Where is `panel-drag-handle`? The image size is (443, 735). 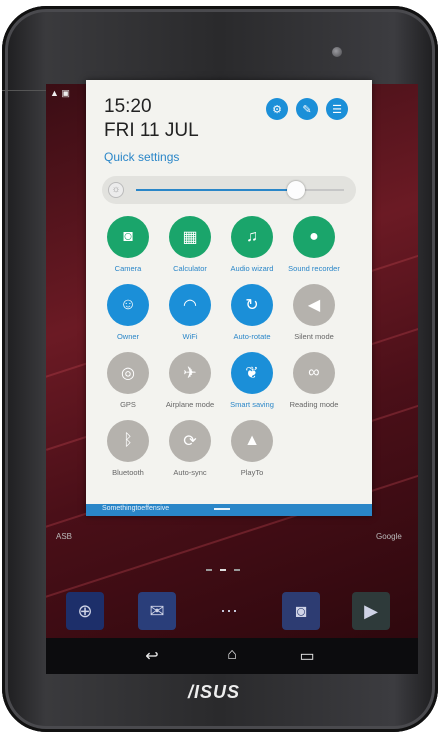 panel-drag-handle is located at coordinates (222, 509).